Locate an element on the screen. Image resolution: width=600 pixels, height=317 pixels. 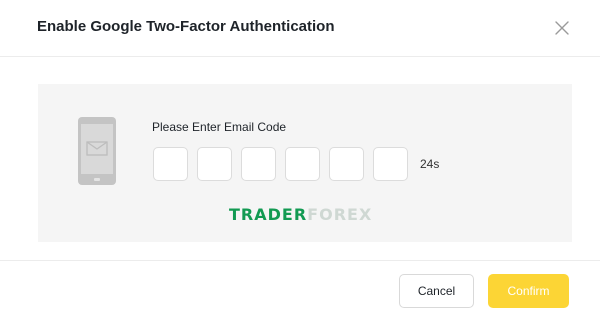
email-code-prompt: Please Enter Email Code is located at coordinates (219, 127).